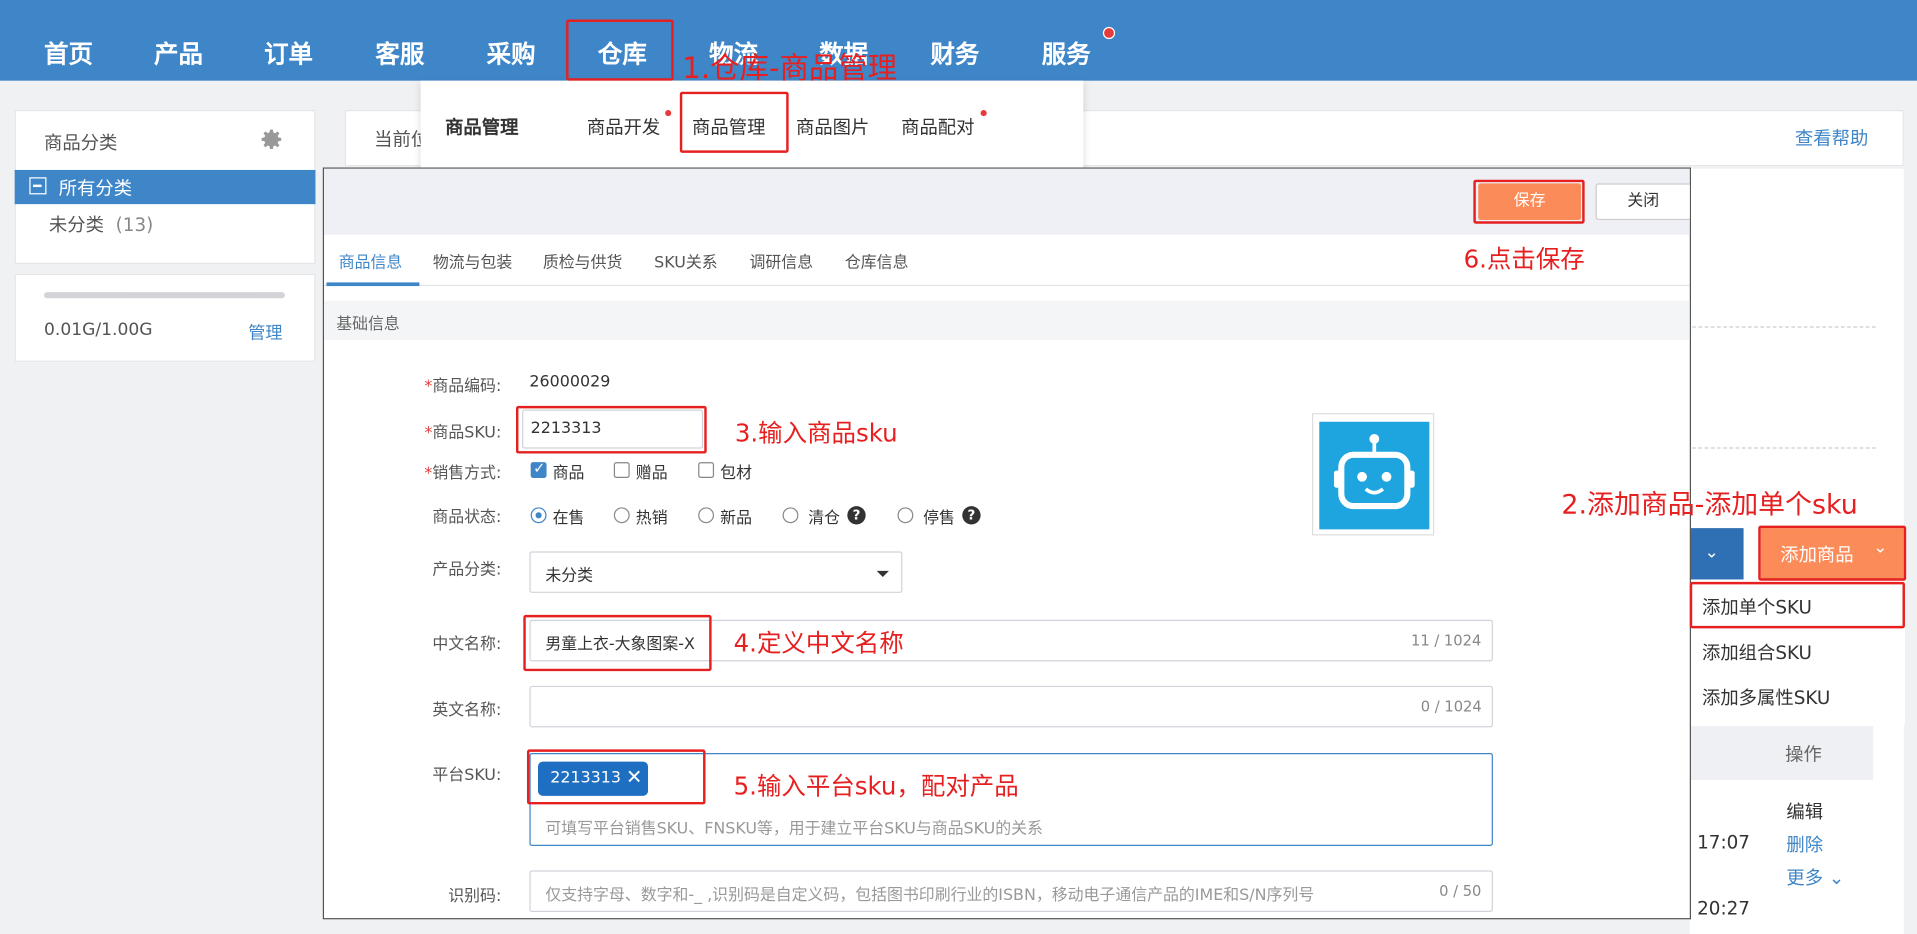 Image resolution: width=1917 pixels, height=934 pixels. What do you see at coordinates (790, 515) in the screenshot?
I see `status-clearance-radio` at bounding box center [790, 515].